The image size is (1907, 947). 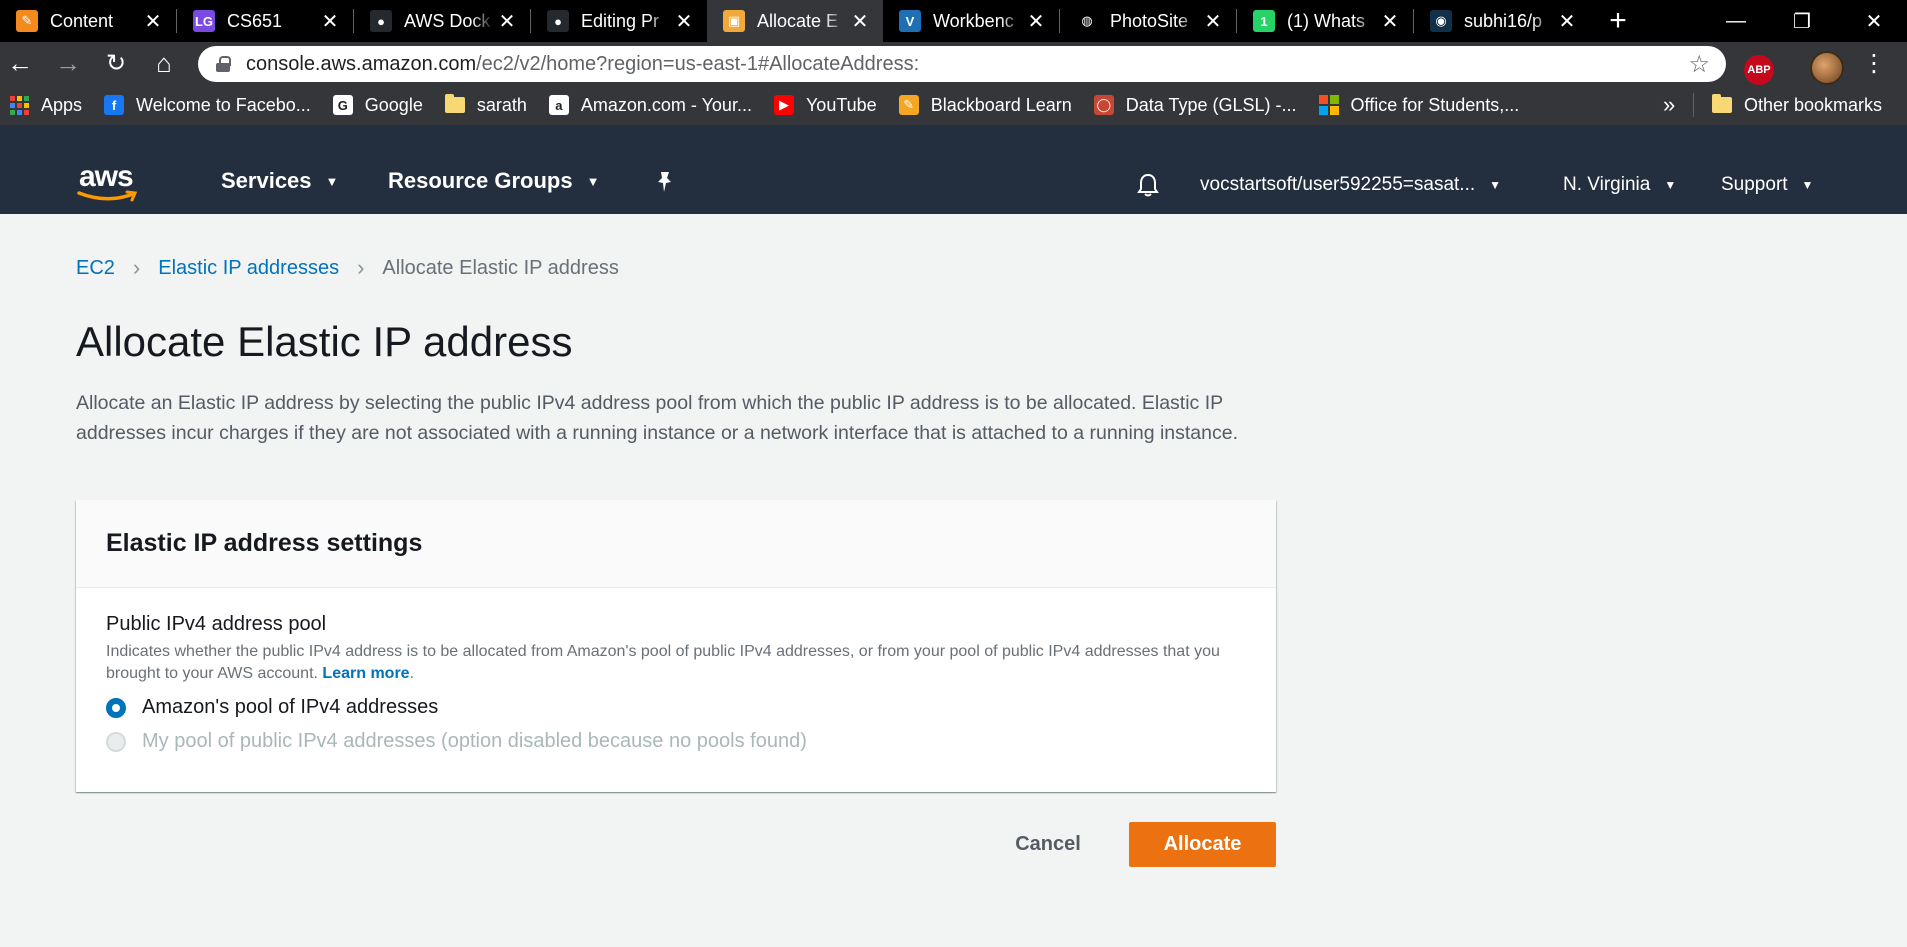 I want to click on browser-tab: ▣ Allocate E ✕, so click(x=795, y=21).